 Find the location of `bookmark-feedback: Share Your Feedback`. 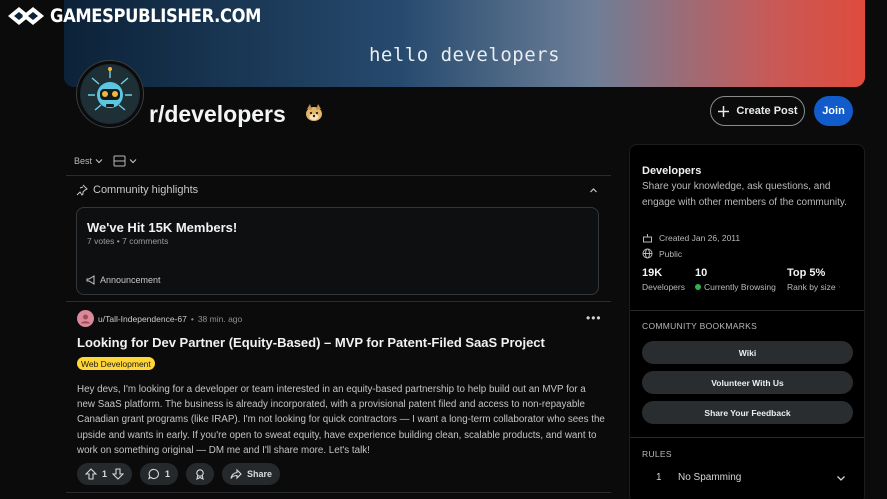

bookmark-feedback: Share Your Feedback is located at coordinates (747, 412).